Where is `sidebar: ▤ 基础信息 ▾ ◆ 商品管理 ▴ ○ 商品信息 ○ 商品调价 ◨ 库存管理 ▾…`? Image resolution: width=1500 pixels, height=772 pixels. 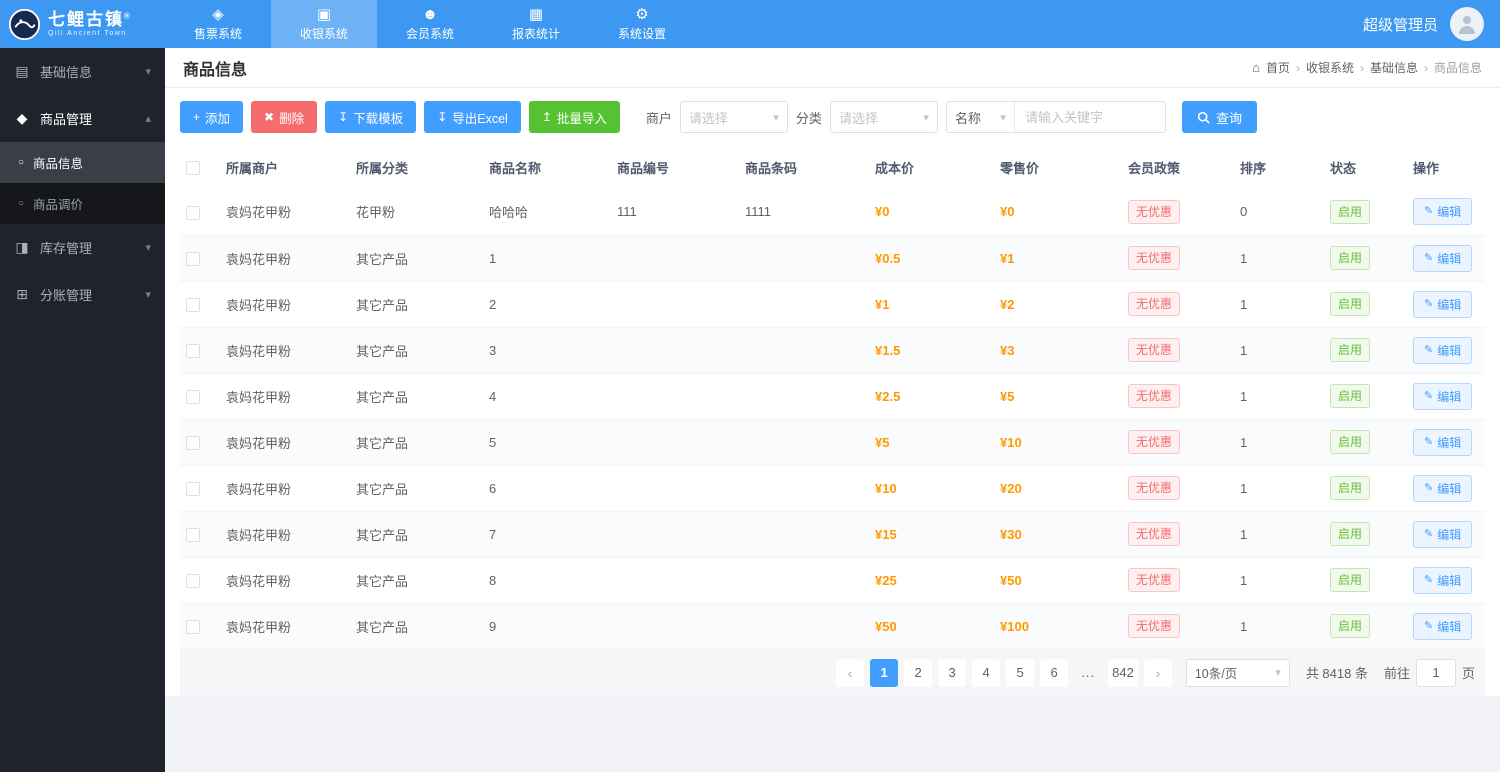 sidebar: ▤ 基础信息 ▾ ◆ 商品管理 ▴ ○ 商品信息 ○ 商品调价 ◨ 库存管理 ▾… is located at coordinates (82, 410).